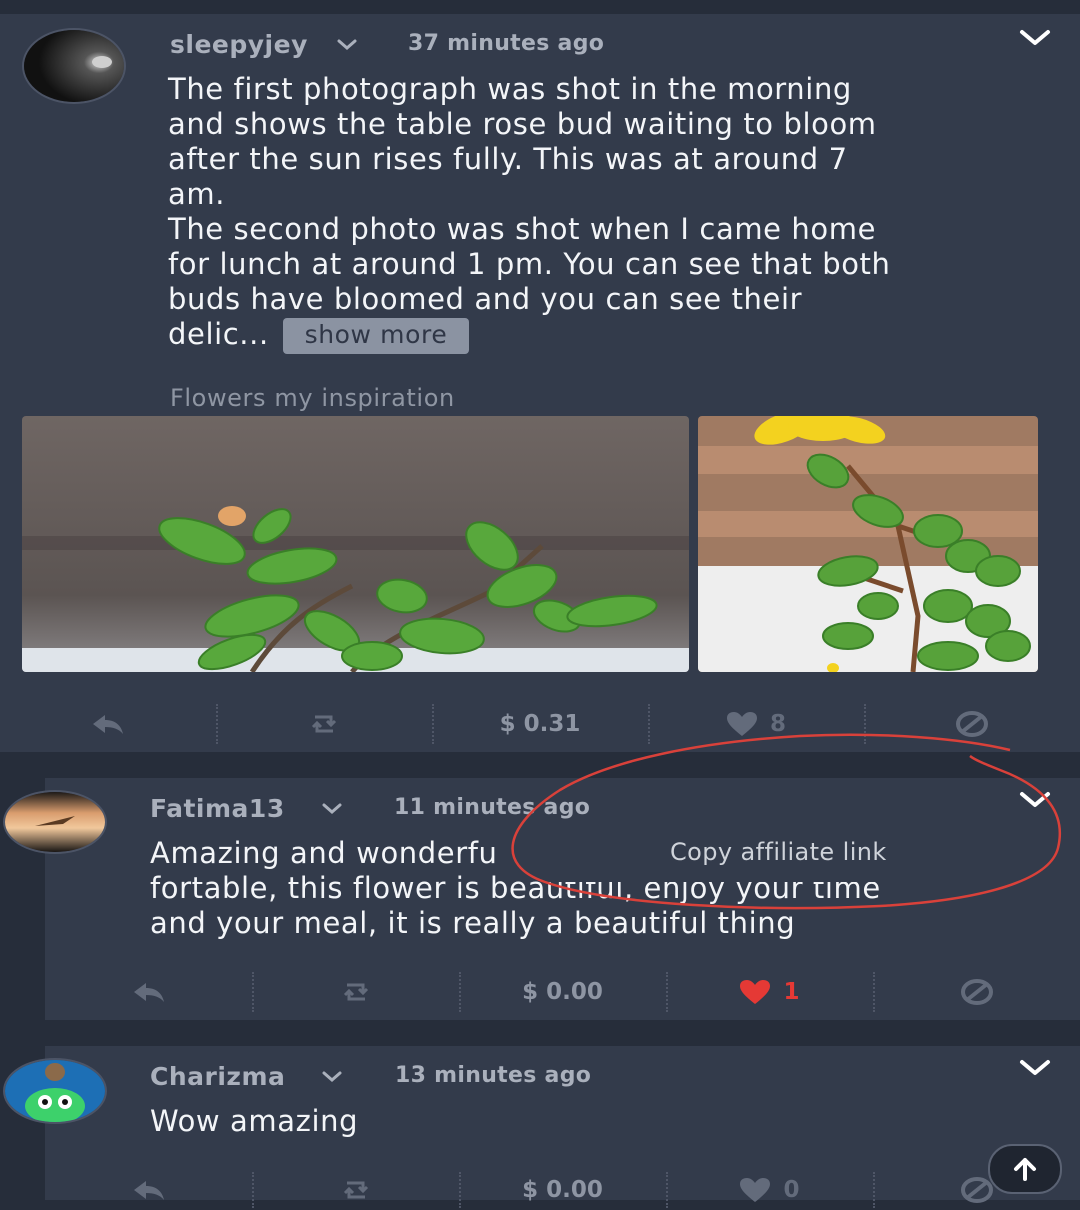 The image size is (1080, 1210). I want to click on comment-body: Wow amazing, so click(600, 1121).